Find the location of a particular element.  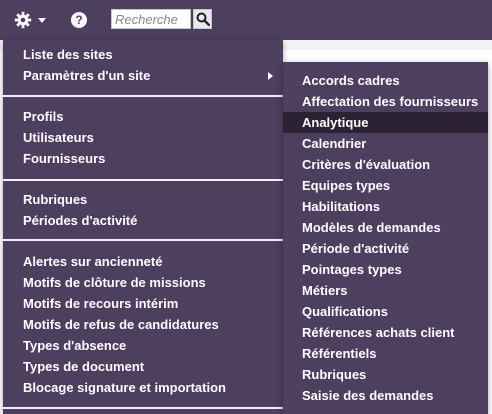

submenu-item-calendrier: Calendrier is located at coordinates (385, 143).